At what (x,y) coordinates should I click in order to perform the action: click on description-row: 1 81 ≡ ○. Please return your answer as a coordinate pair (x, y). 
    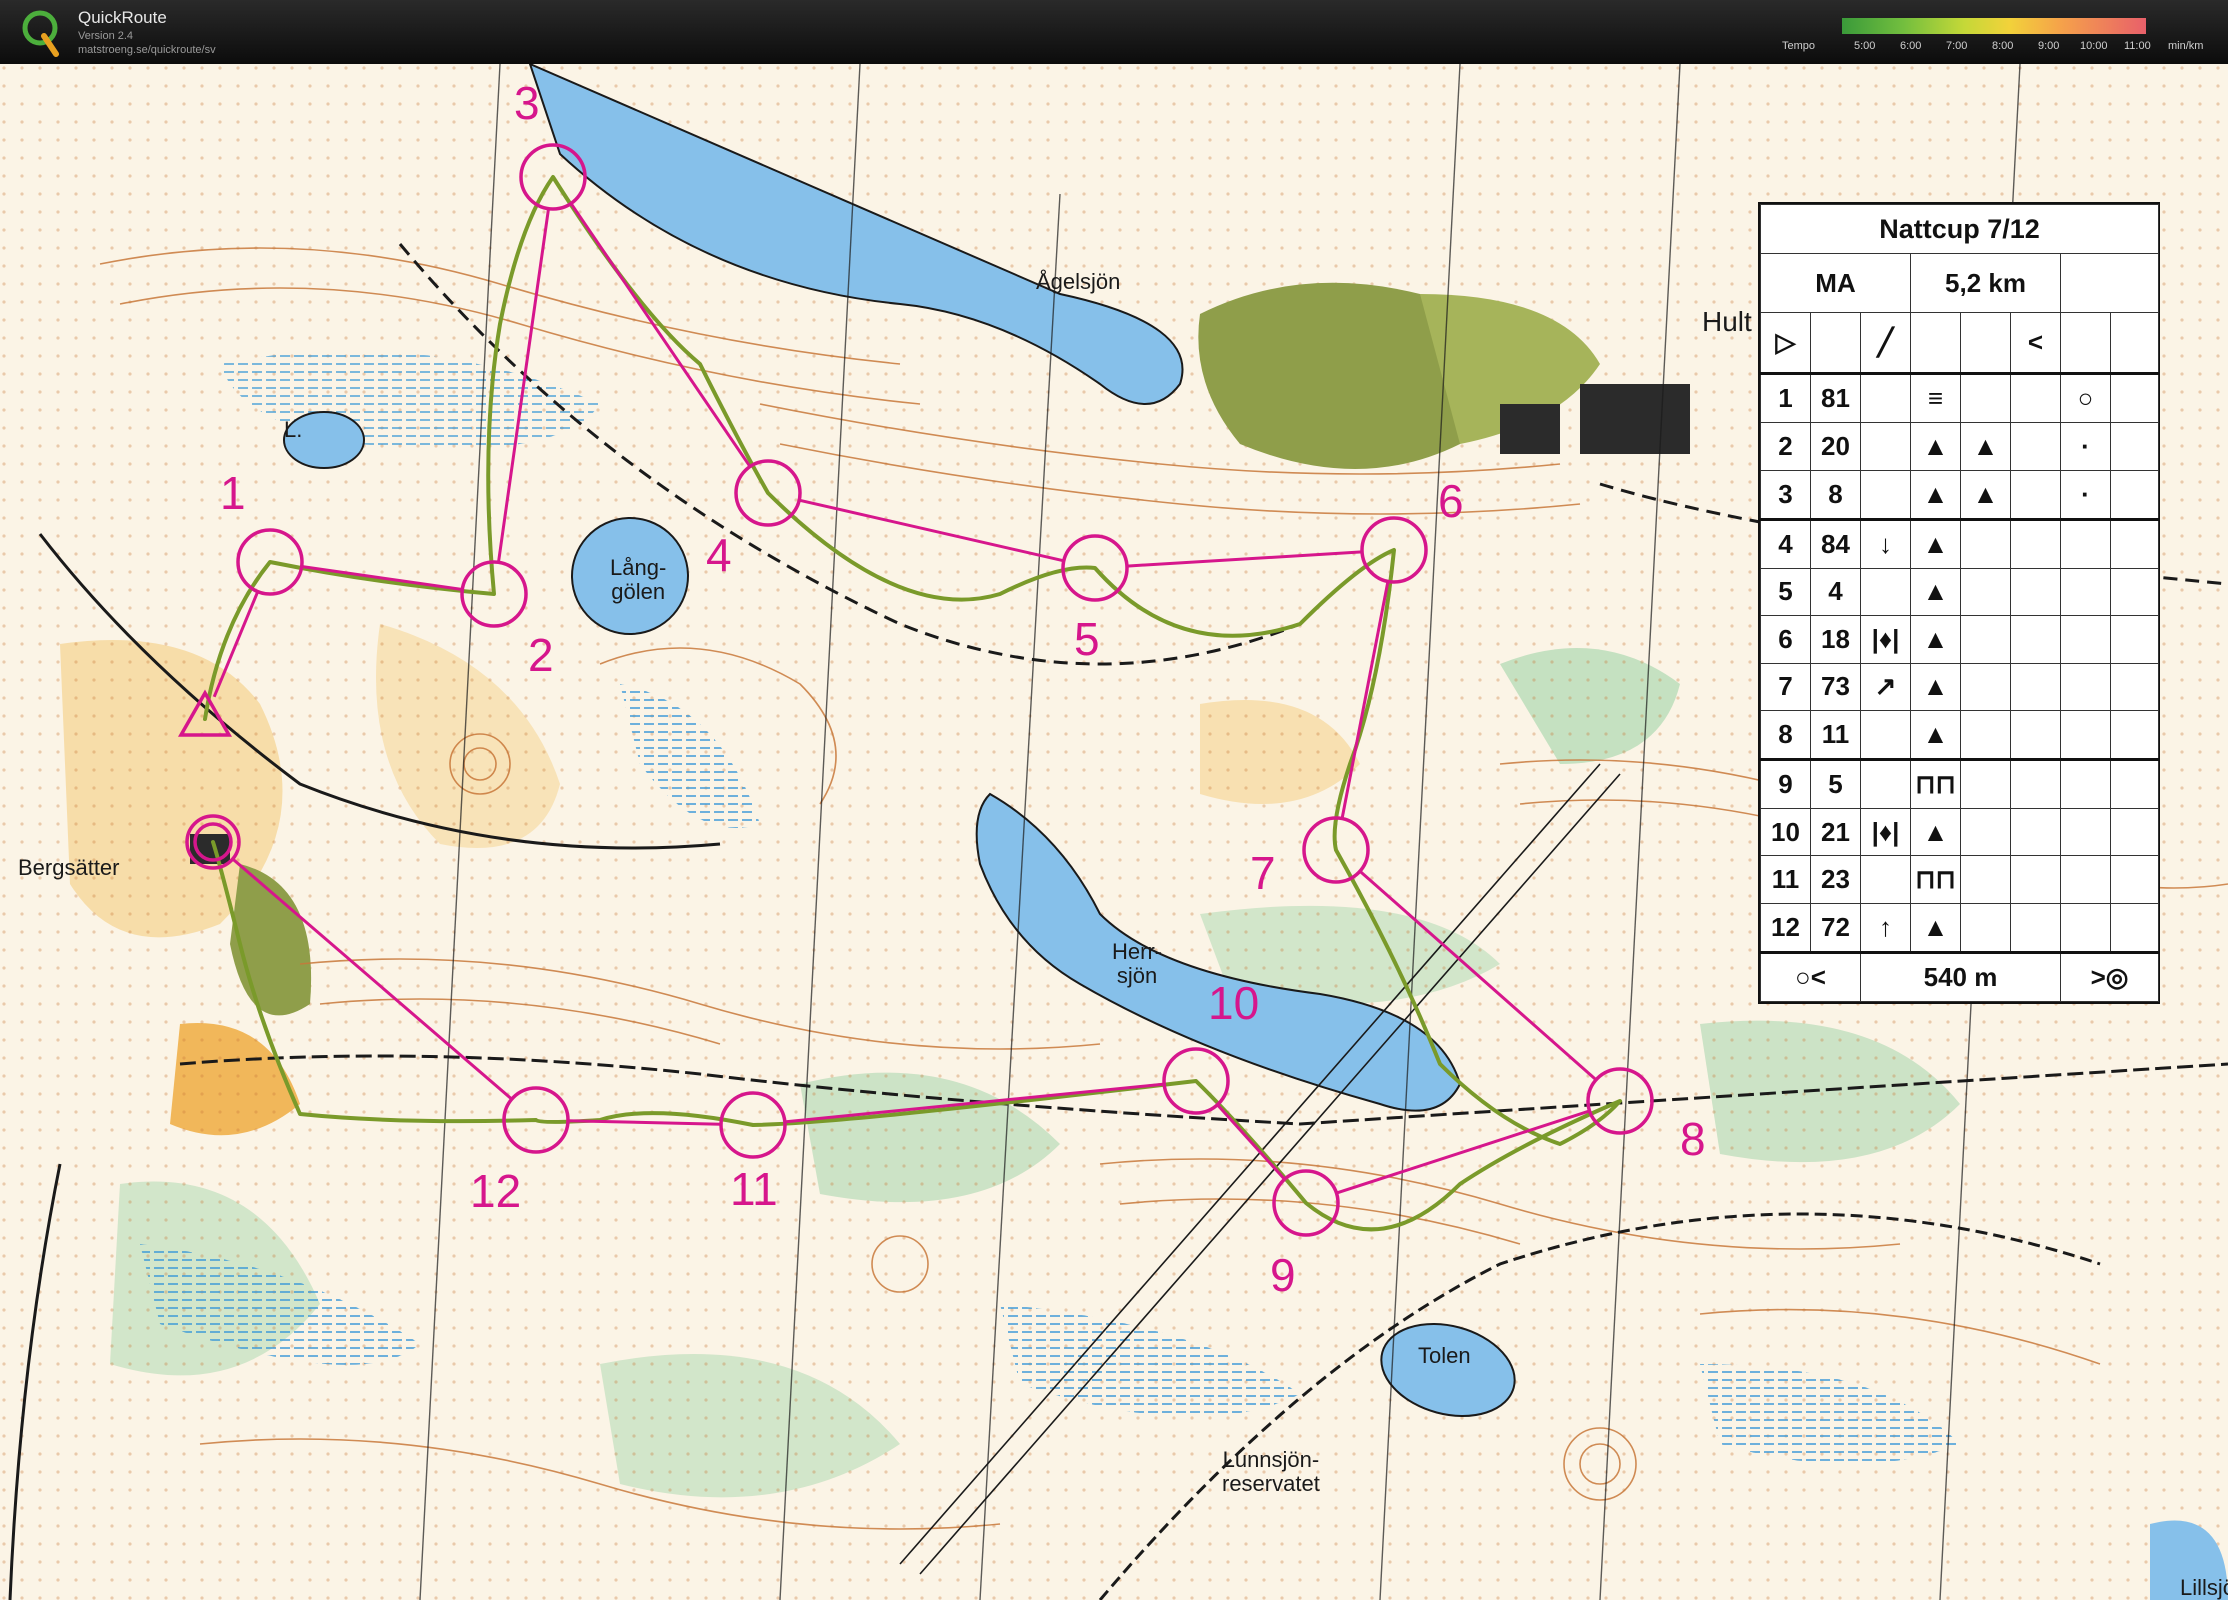
    Looking at the image, I should click on (1960, 398).